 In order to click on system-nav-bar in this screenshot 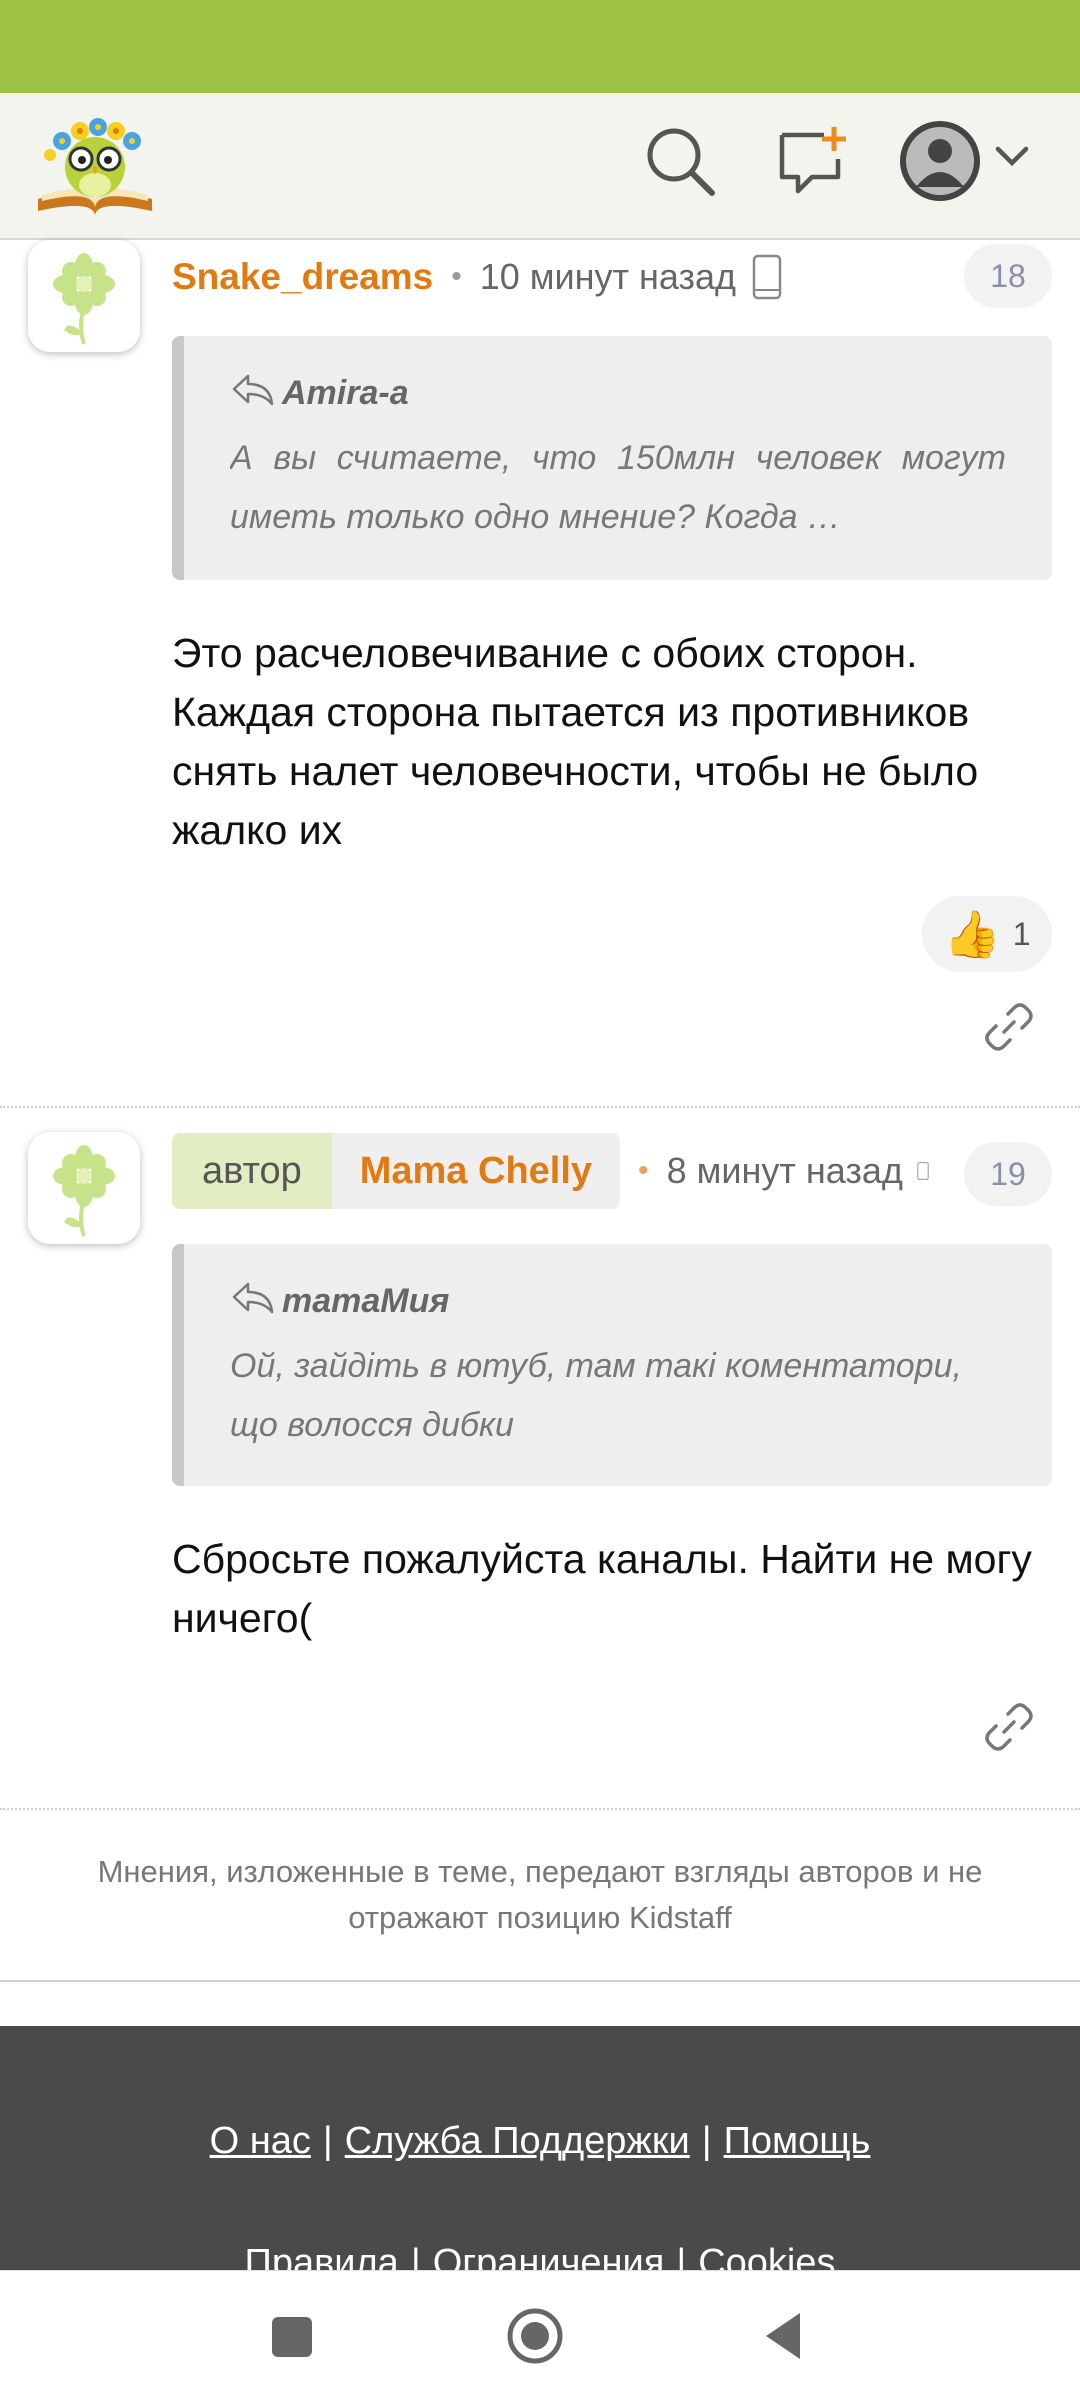, I will do `click(540, 2335)`.